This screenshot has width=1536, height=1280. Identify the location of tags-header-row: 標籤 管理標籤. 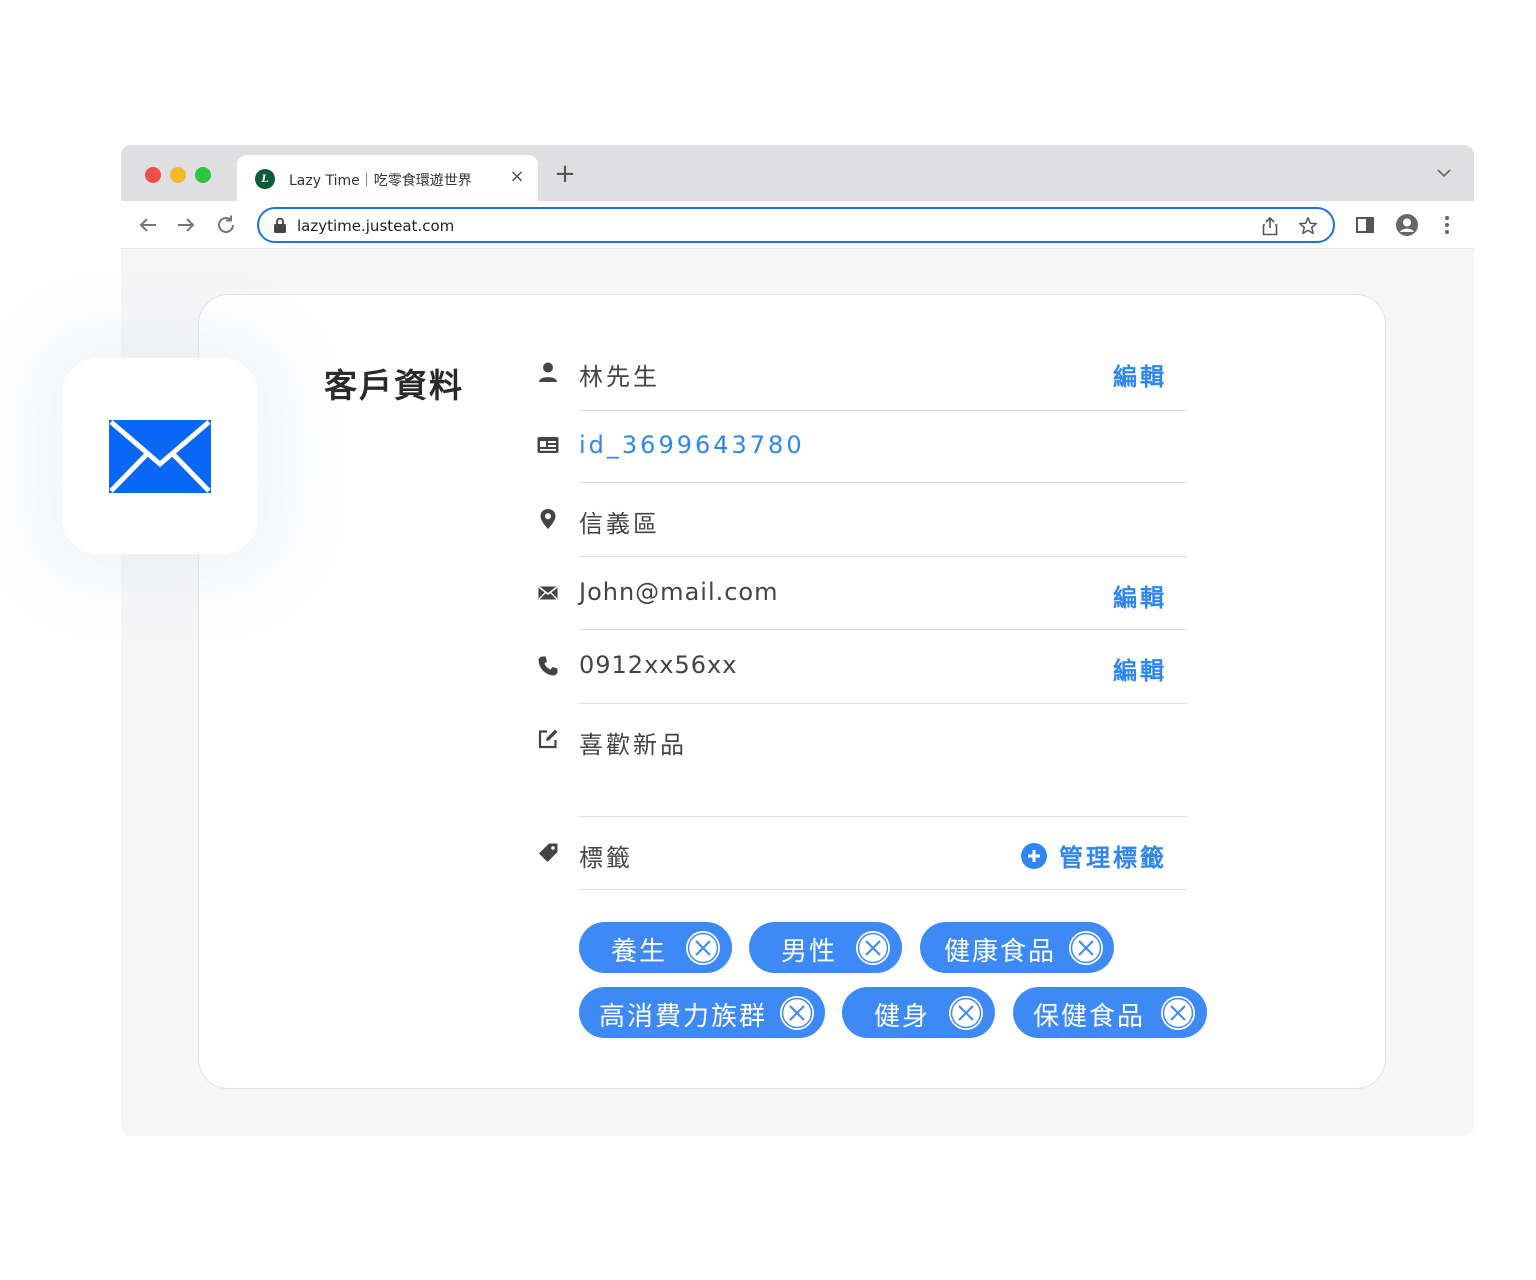
(862, 865).